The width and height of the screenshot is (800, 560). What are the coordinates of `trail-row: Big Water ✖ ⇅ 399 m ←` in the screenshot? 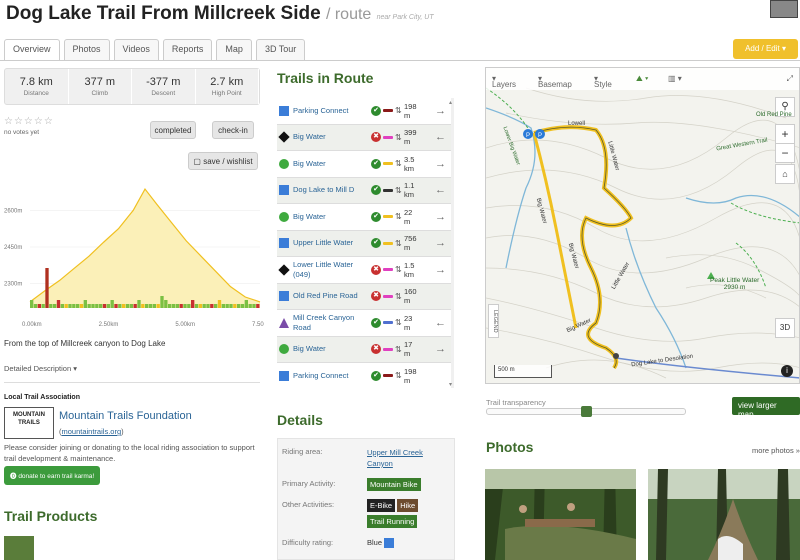 It's located at (364, 137).